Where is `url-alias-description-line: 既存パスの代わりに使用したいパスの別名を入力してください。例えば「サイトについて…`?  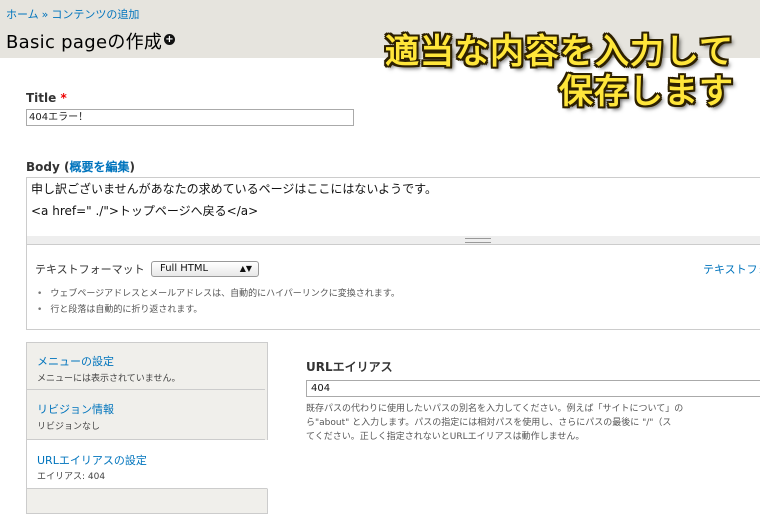
url-alias-description-line: 既存パスの代わりに使用したいパスの別名を入力してください。例えば「サイトについて… is located at coordinates (495, 409).